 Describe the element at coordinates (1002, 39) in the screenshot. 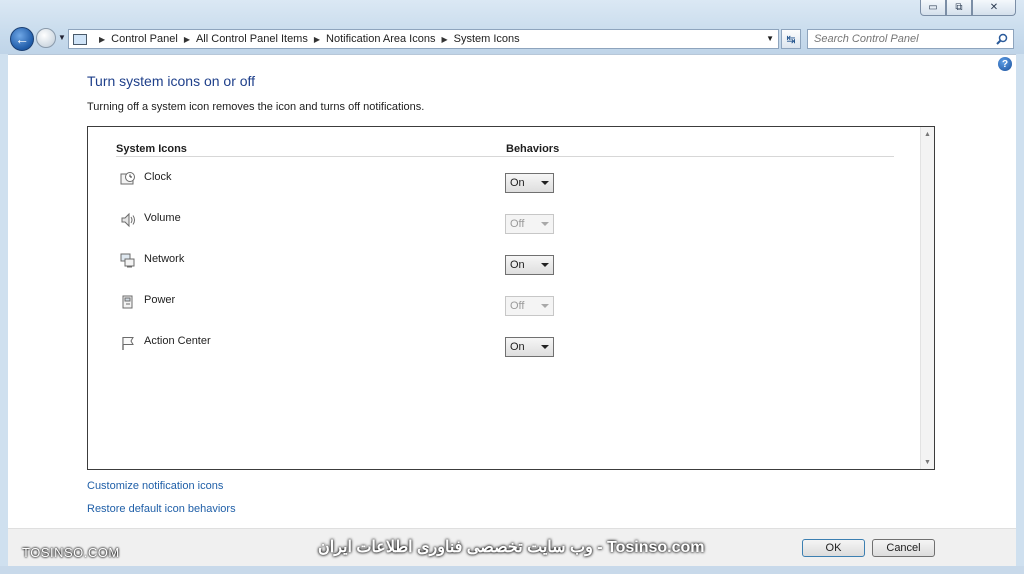

I see `search-icon` at that location.